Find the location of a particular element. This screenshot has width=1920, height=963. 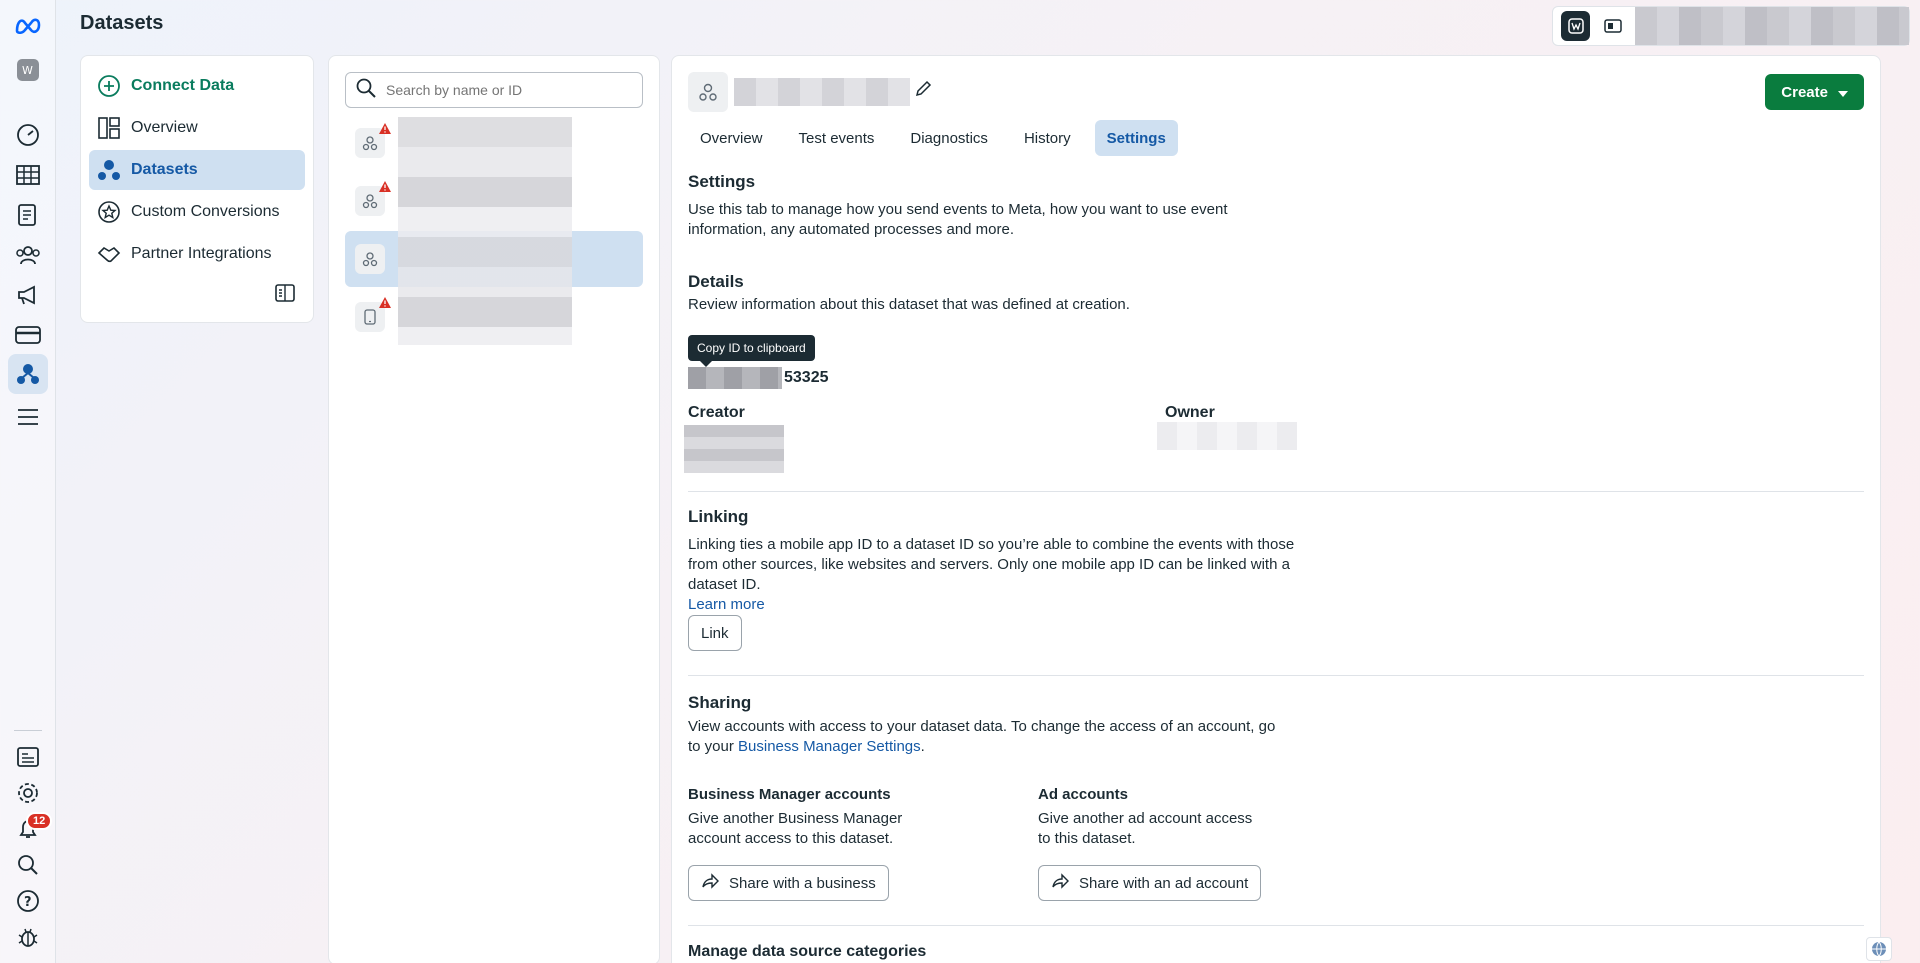

notification-count-badge: 12 is located at coordinates (39, 821).